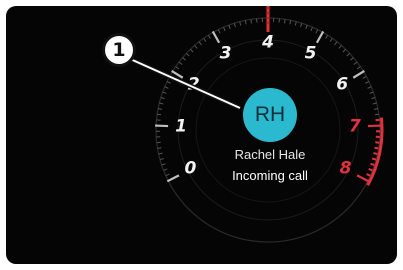 The image size is (403, 270). I want to click on callout-marker: 1, so click(119, 50).